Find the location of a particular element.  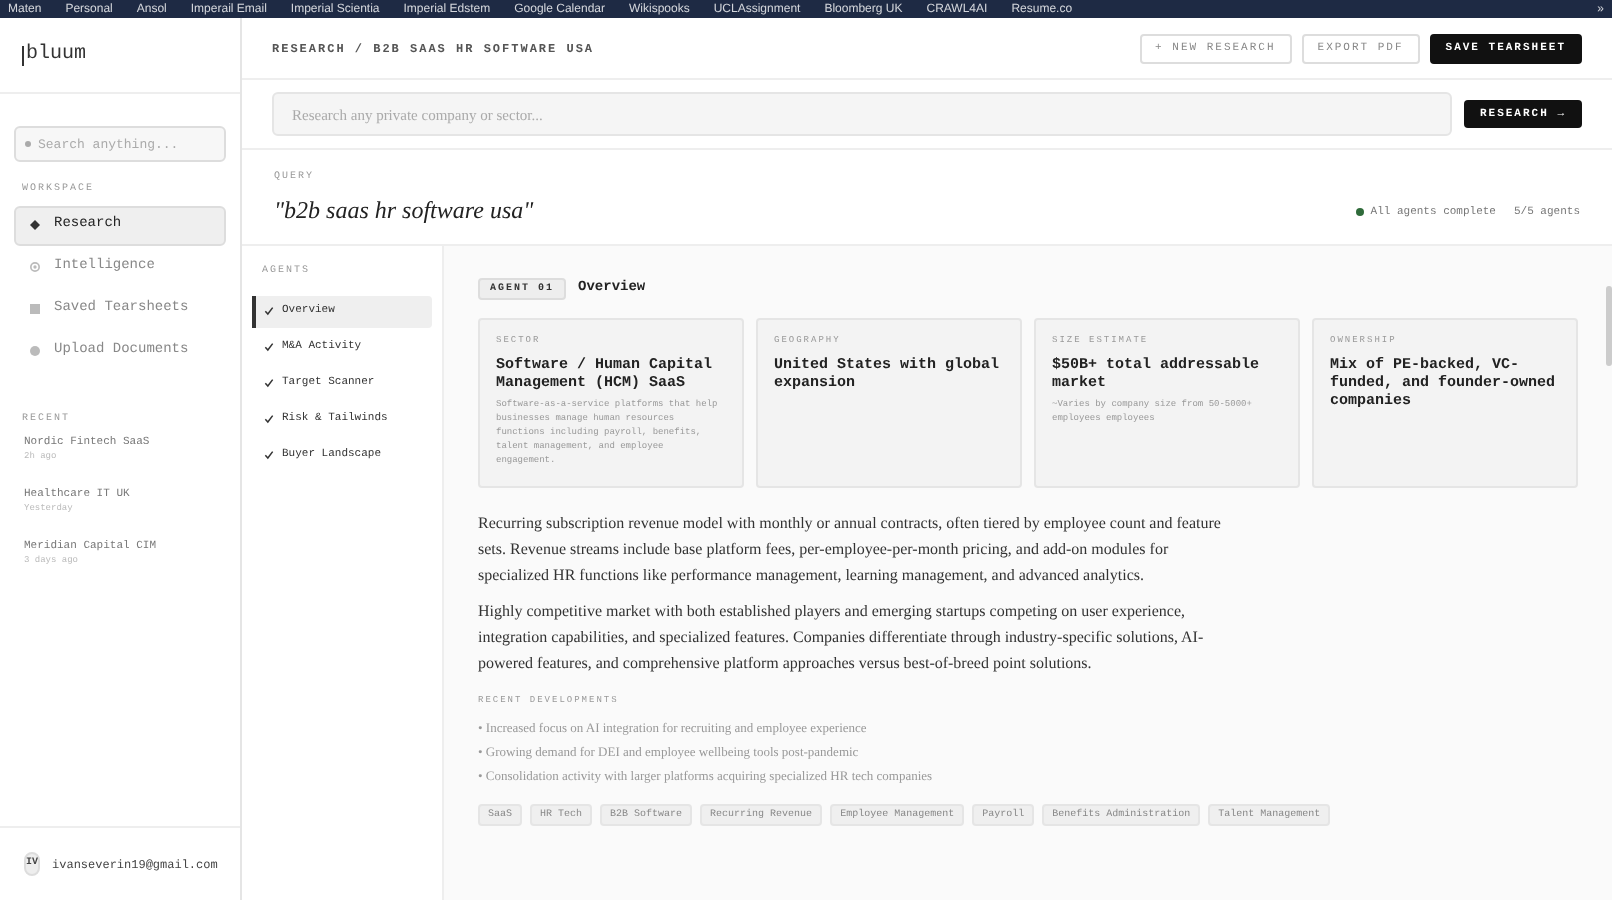

paragraph: Recurring subscription revenue model with monthly or annual contracts, often tiered by employee count and feature sets. Revenue streams include base platform fees, per-employee-per-month pricing, and add-on modules for specialized HR functions like performance management, learning management, and advanced analytics. is located at coordinates (850, 550).